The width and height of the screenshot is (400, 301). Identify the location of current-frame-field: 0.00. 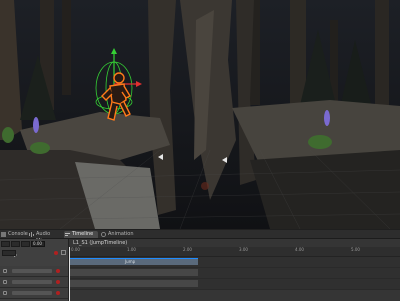
(38, 244).